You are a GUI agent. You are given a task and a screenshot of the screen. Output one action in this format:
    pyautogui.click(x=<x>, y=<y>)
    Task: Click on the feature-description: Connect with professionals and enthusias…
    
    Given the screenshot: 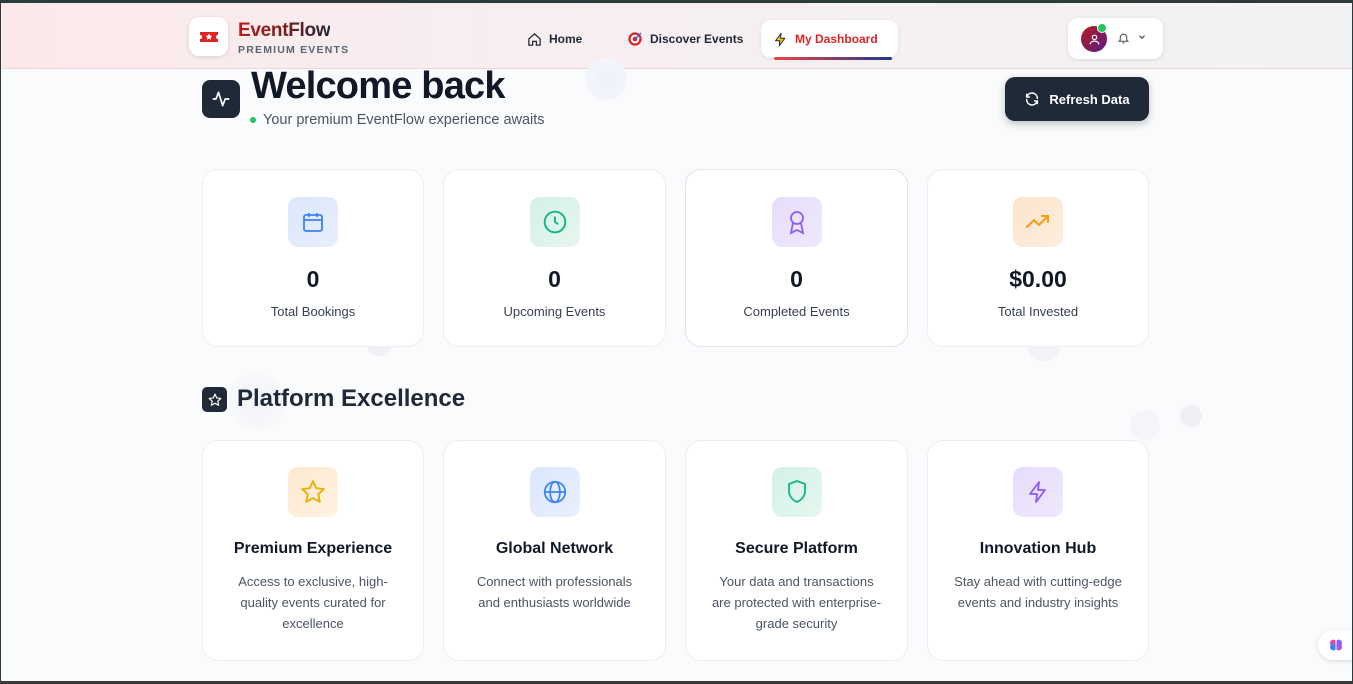 What is the action you would take?
    pyautogui.click(x=554, y=592)
    